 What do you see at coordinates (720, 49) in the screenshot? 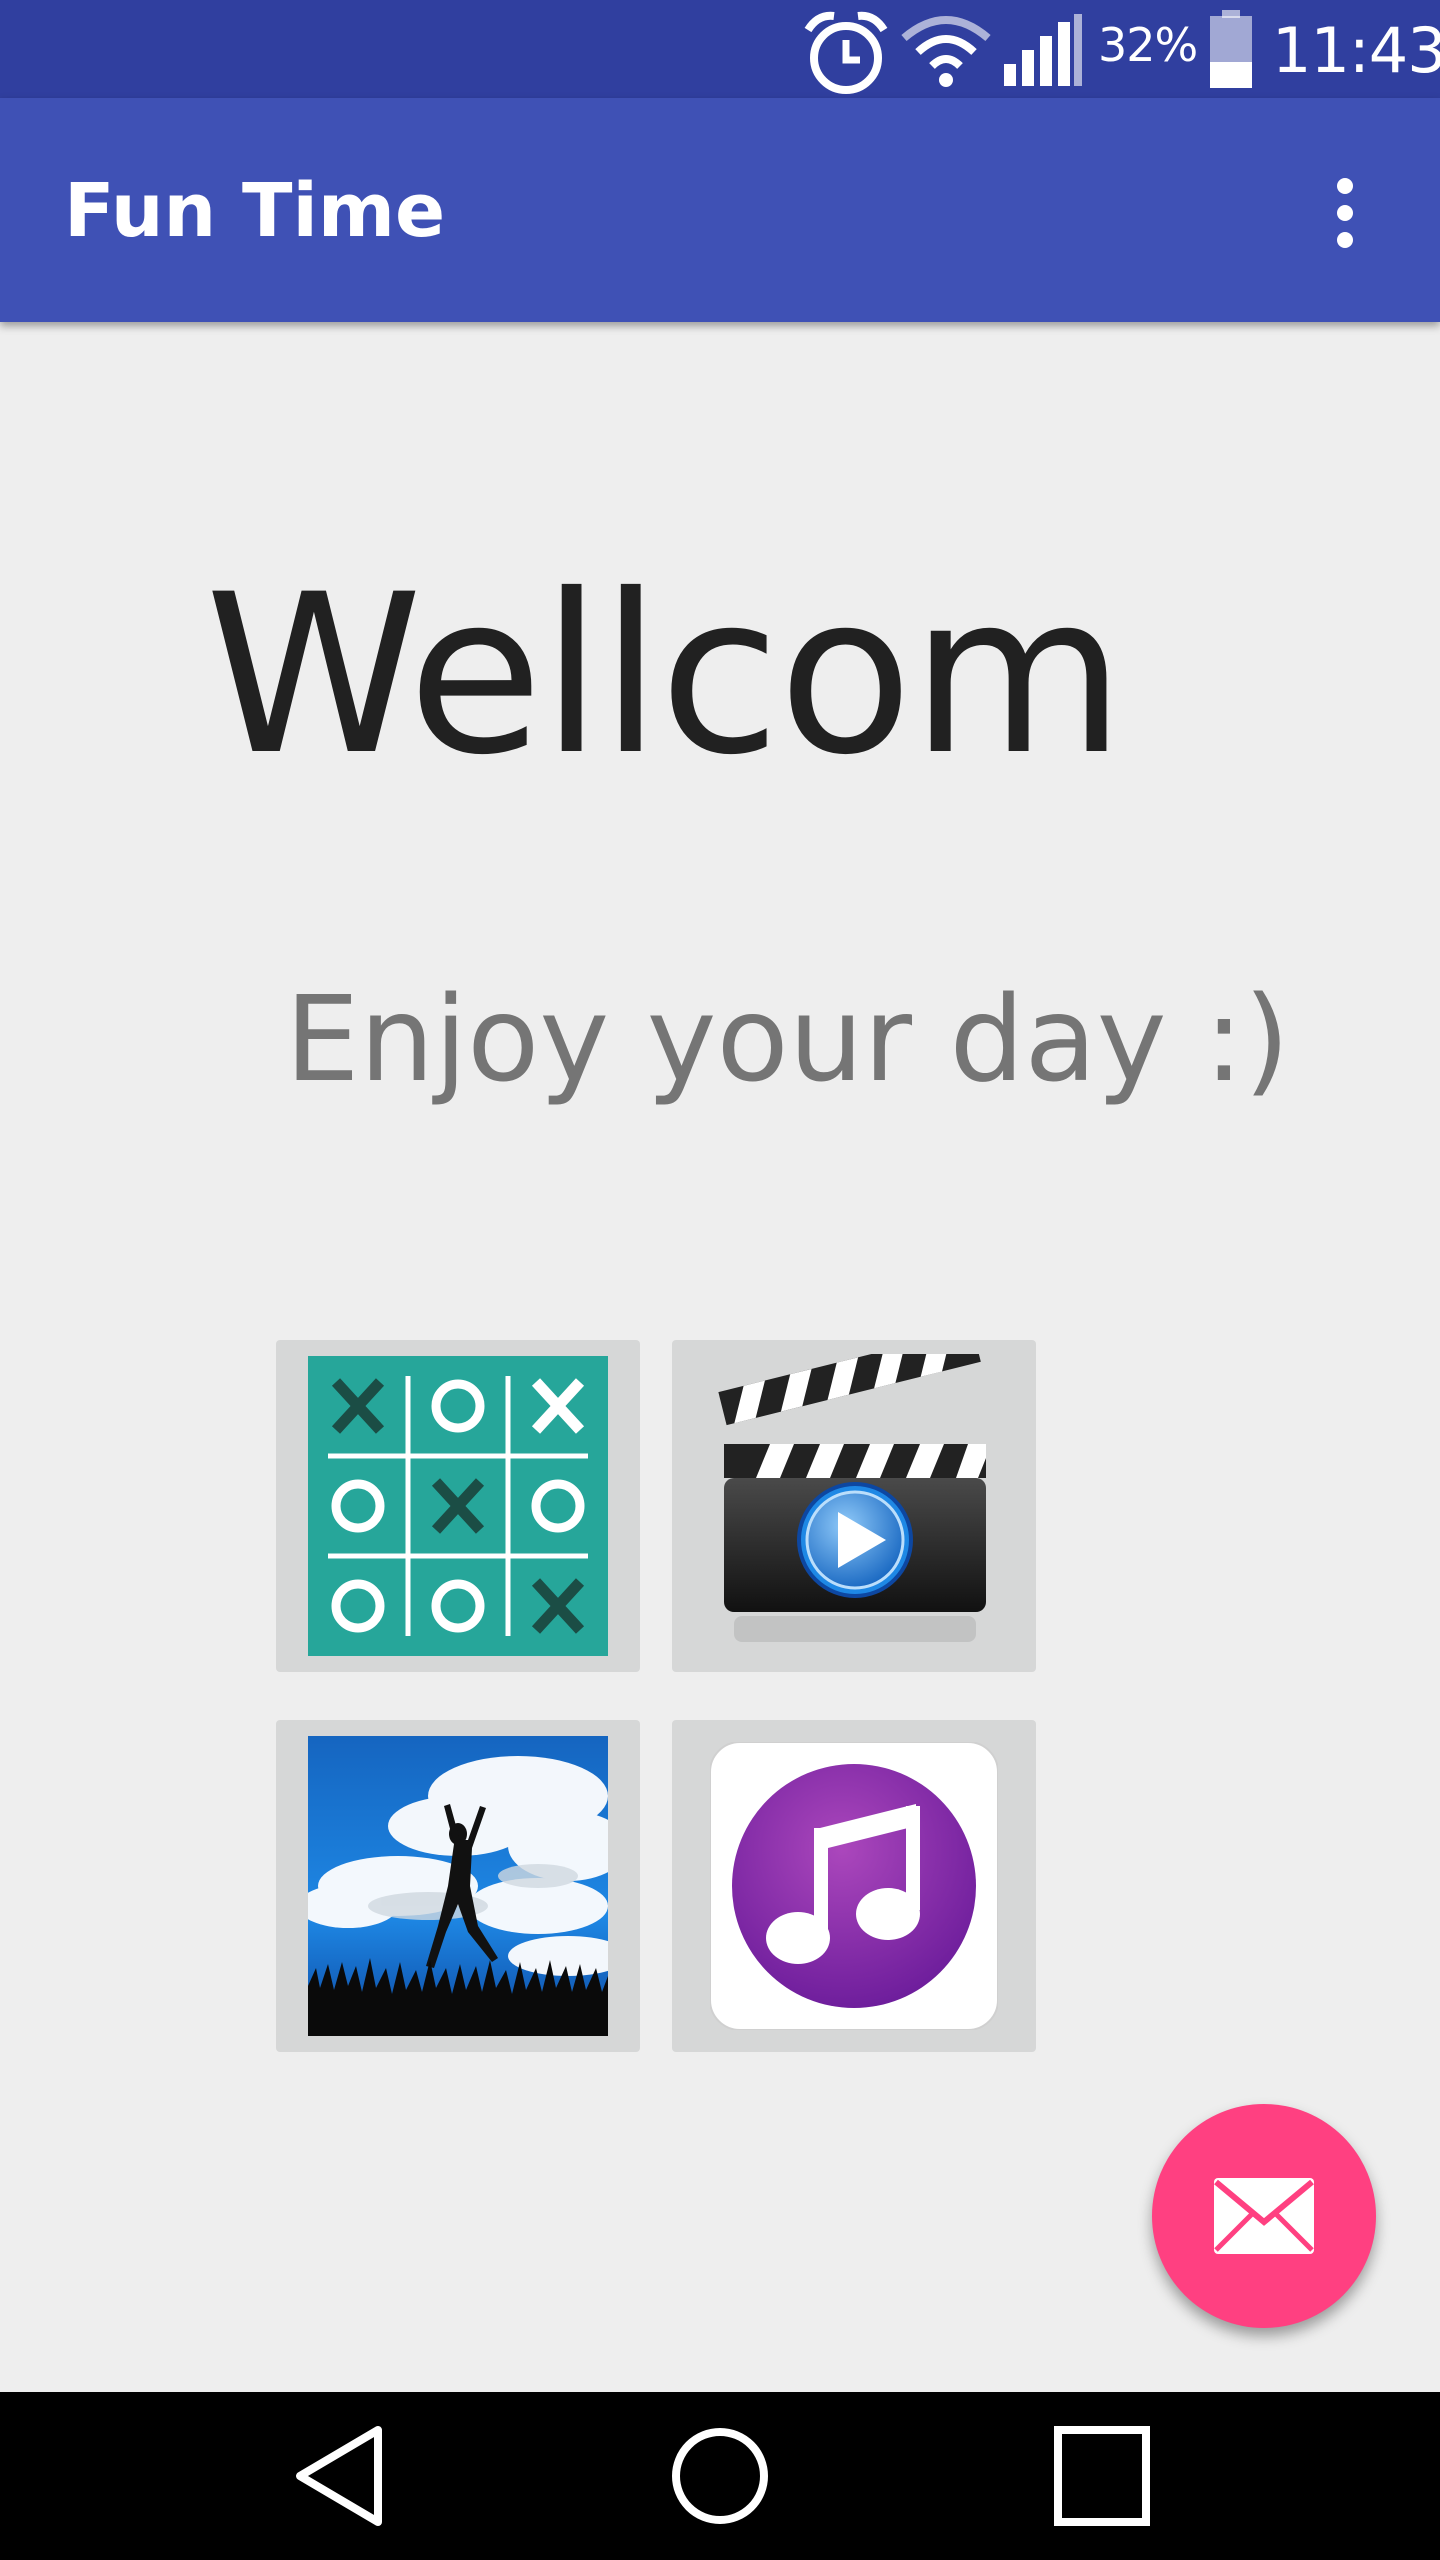
I see `status-bar: 32% 11:43` at bounding box center [720, 49].